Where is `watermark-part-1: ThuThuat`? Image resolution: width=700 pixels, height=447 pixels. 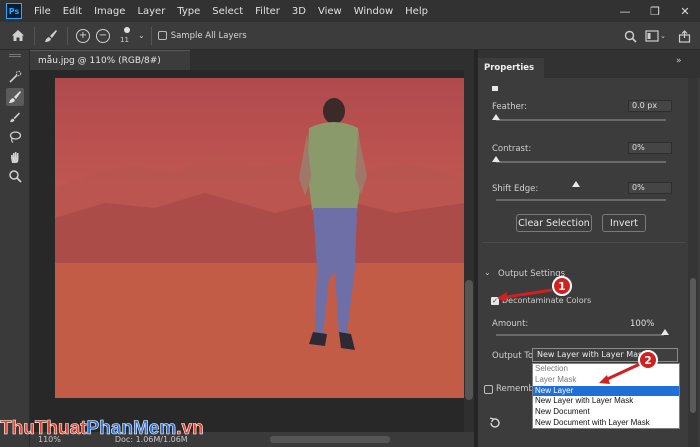 watermark-part-1: ThuThuat is located at coordinates (43, 429).